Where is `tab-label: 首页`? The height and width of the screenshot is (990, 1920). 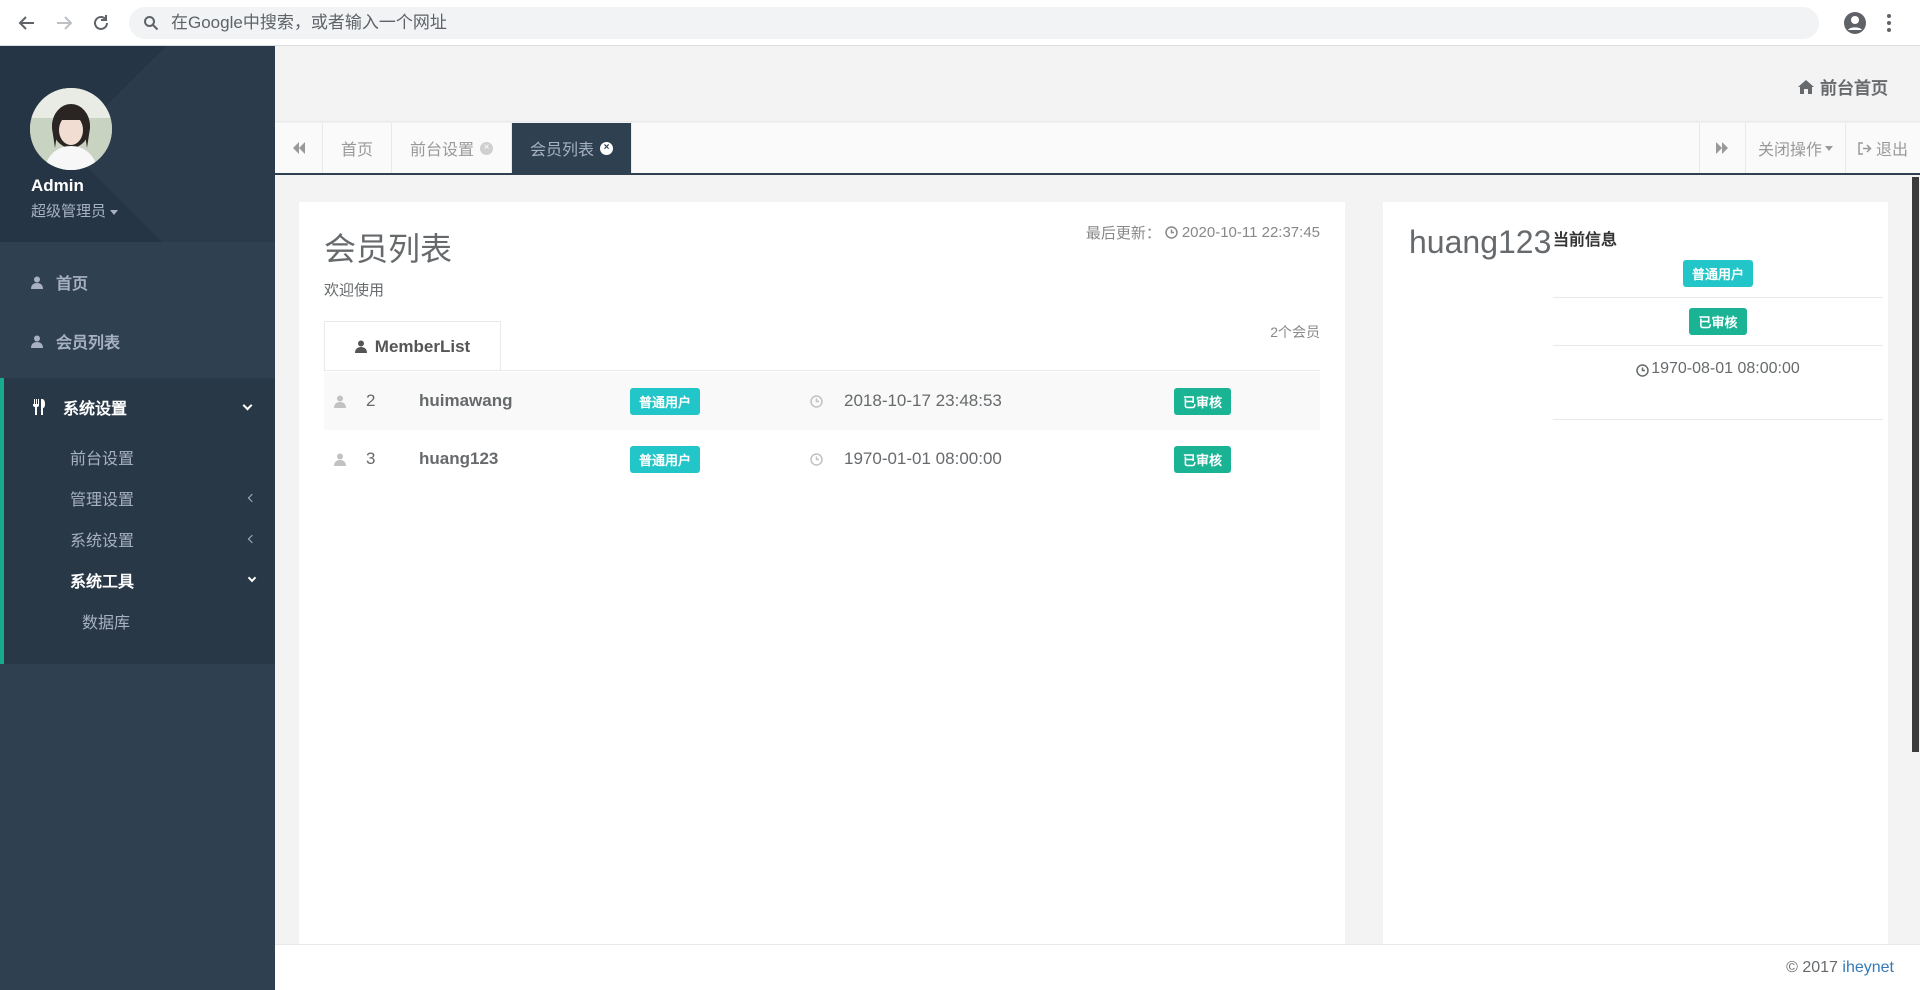 tab-label: 首页 is located at coordinates (357, 150).